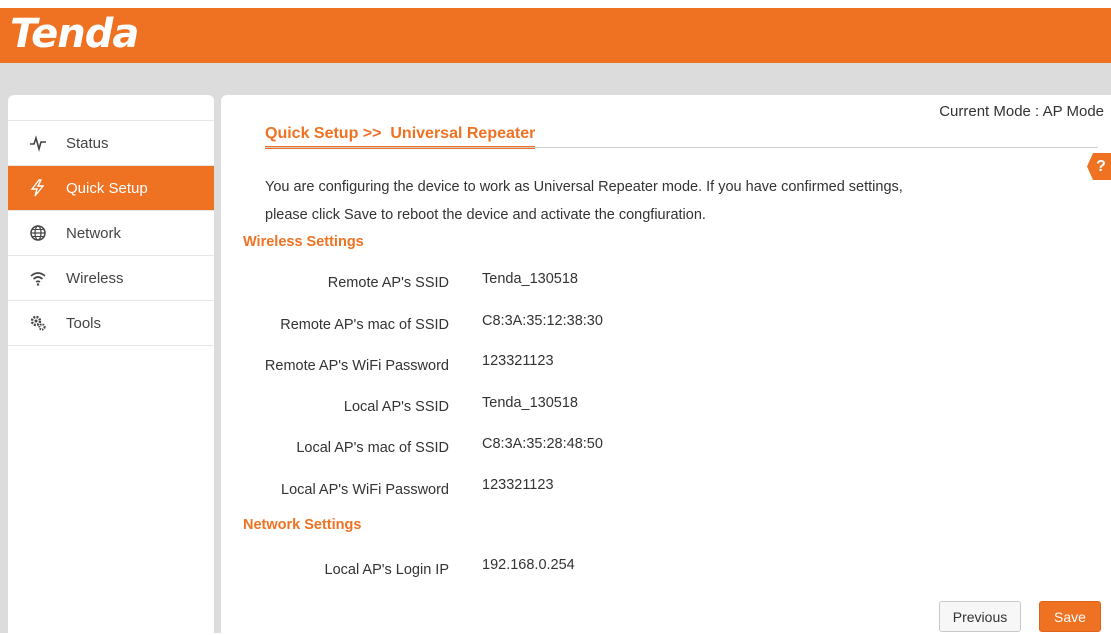  I want to click on sidebar-item-label: Tools, so click(84, 323).